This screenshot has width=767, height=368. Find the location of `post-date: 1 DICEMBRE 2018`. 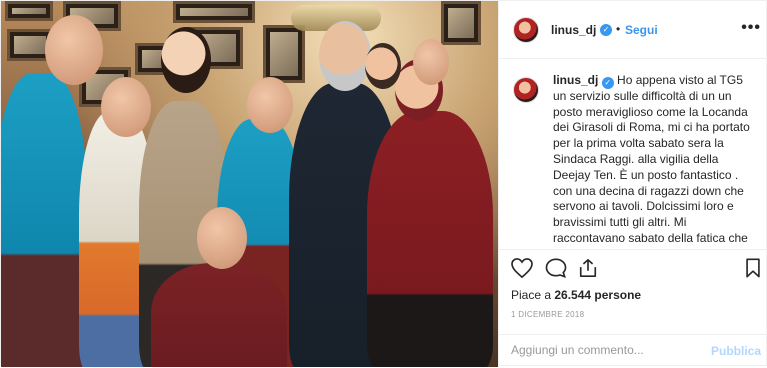

post-date: 1 DICEMBRE 2018 is located at coordinates (548, 314).